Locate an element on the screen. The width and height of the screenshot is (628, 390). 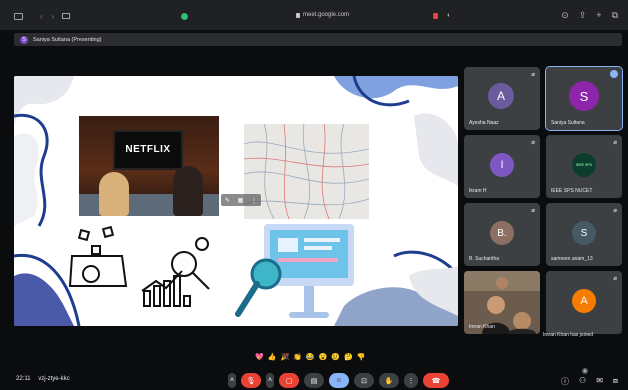
speaking-icon is located at coordinates (614, 74).